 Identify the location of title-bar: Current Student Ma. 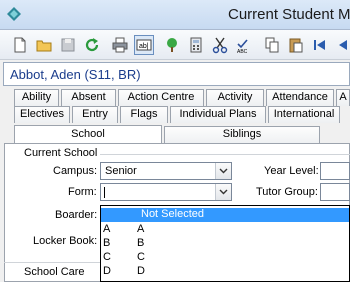
(175, 15).